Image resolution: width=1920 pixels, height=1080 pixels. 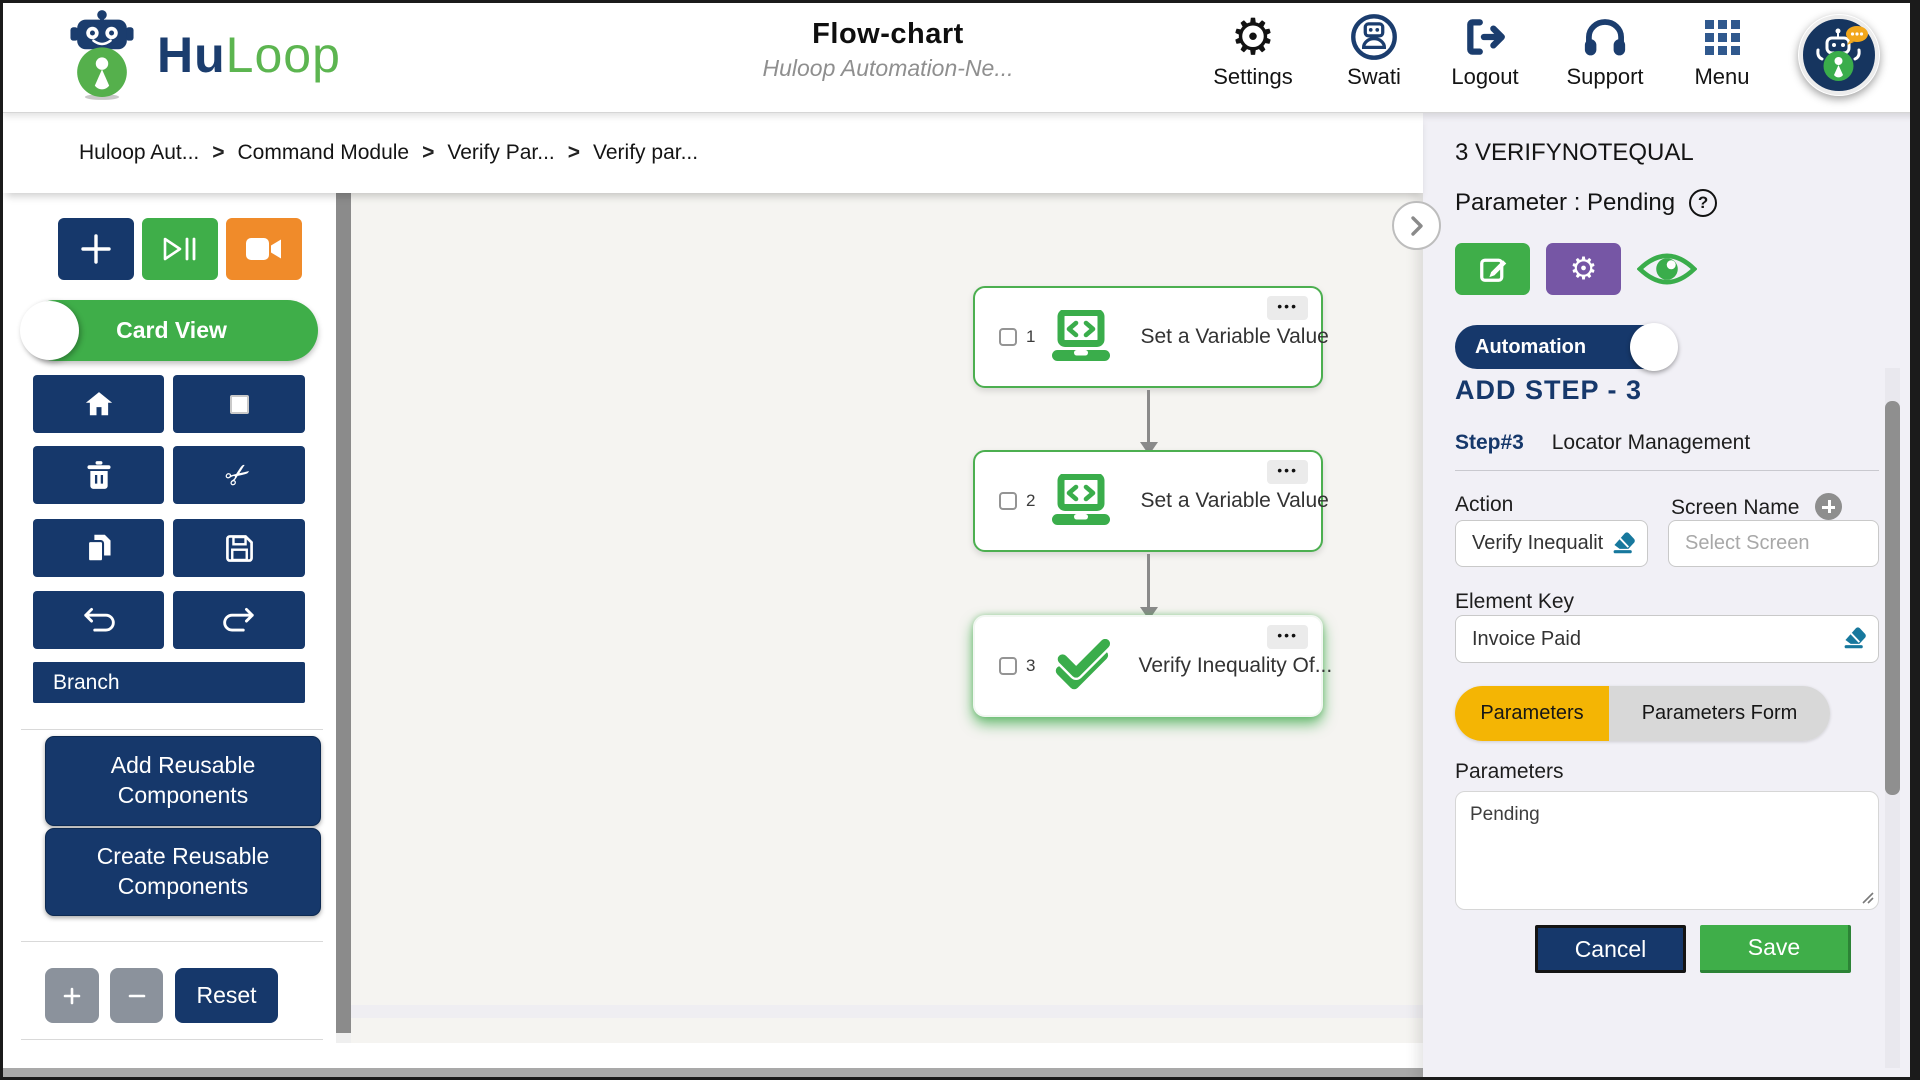 I want to click on node-1-menu-button: •••, so click(x=1287, y=308).